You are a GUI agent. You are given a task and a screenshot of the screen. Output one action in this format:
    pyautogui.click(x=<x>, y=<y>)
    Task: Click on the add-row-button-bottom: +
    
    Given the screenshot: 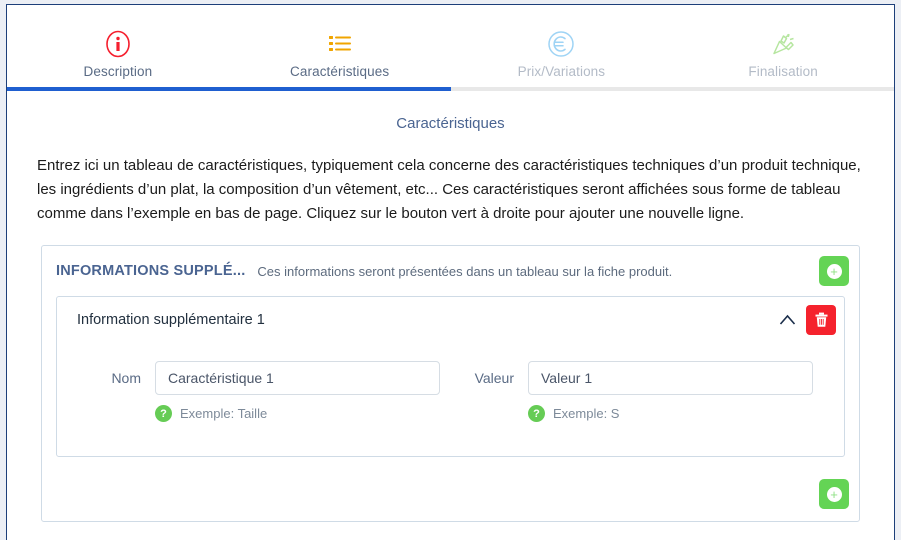 What is the action you would take?
    pyautogui.click(x=834, y=494)
    